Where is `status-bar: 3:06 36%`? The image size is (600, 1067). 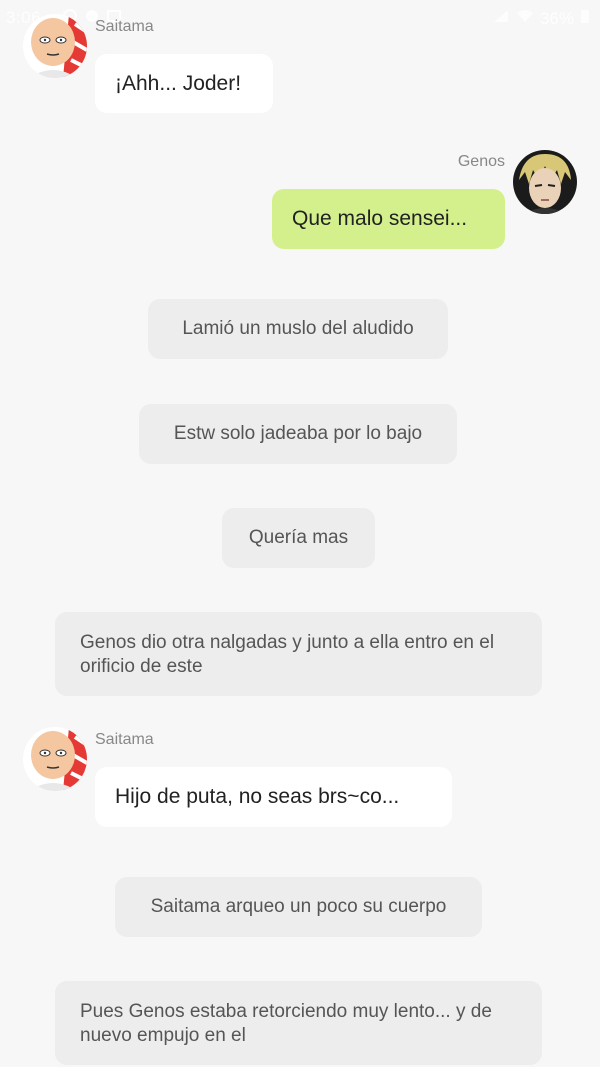 status-bar: 3:06 36% is located at coordinates (300, 18).